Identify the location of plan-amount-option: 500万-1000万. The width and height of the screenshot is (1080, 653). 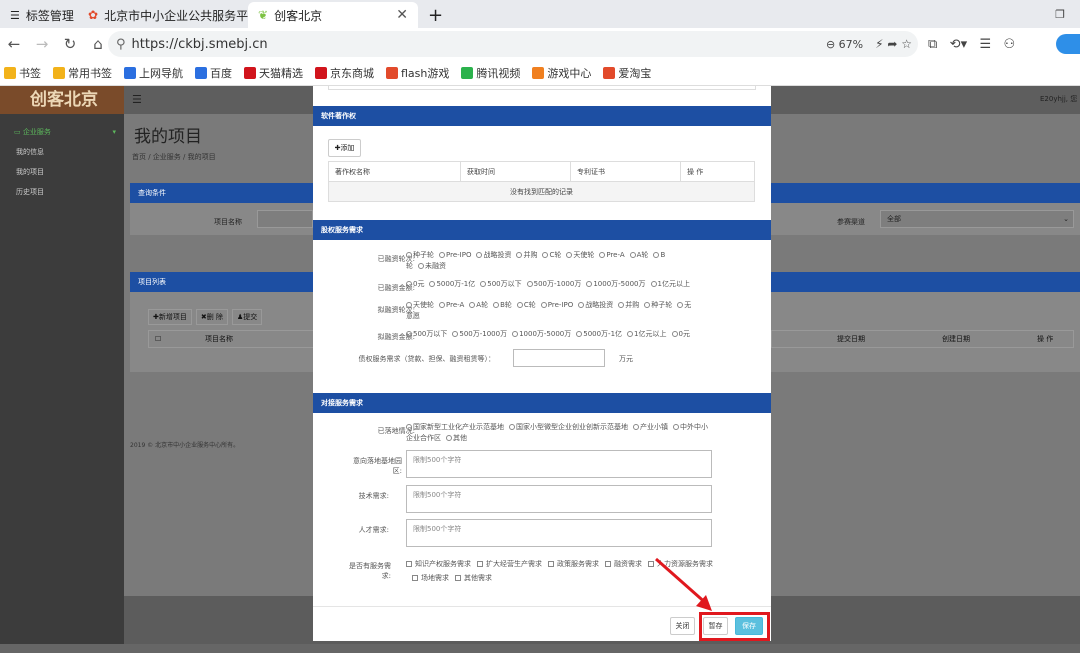
(479, 334).